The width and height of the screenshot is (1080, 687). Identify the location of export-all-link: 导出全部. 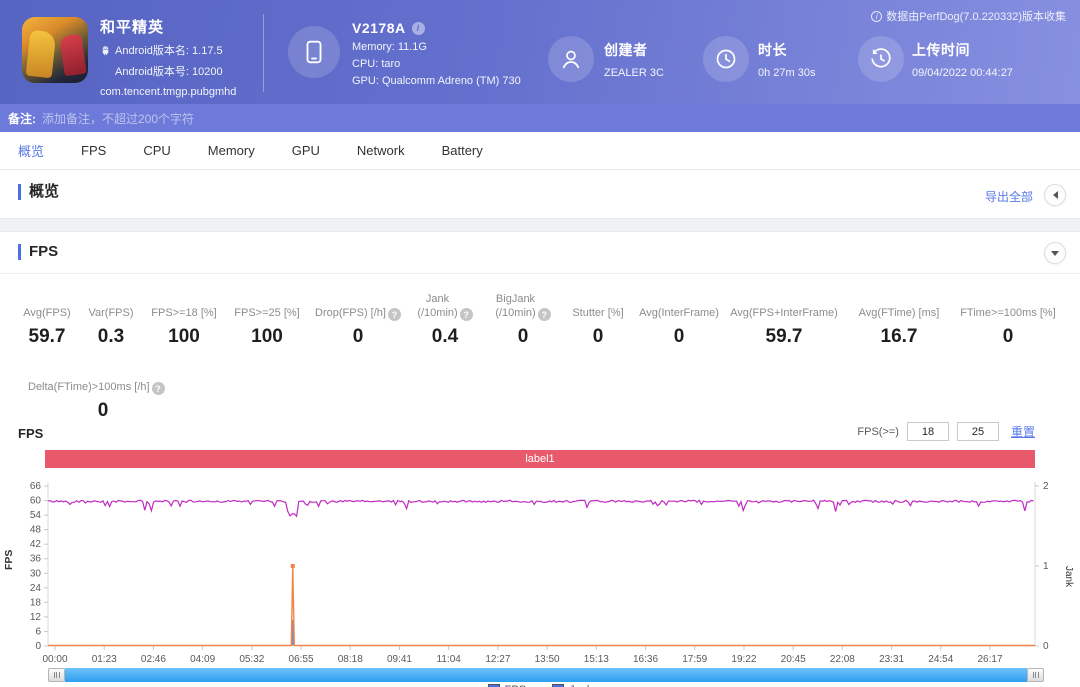
(1009, 196).